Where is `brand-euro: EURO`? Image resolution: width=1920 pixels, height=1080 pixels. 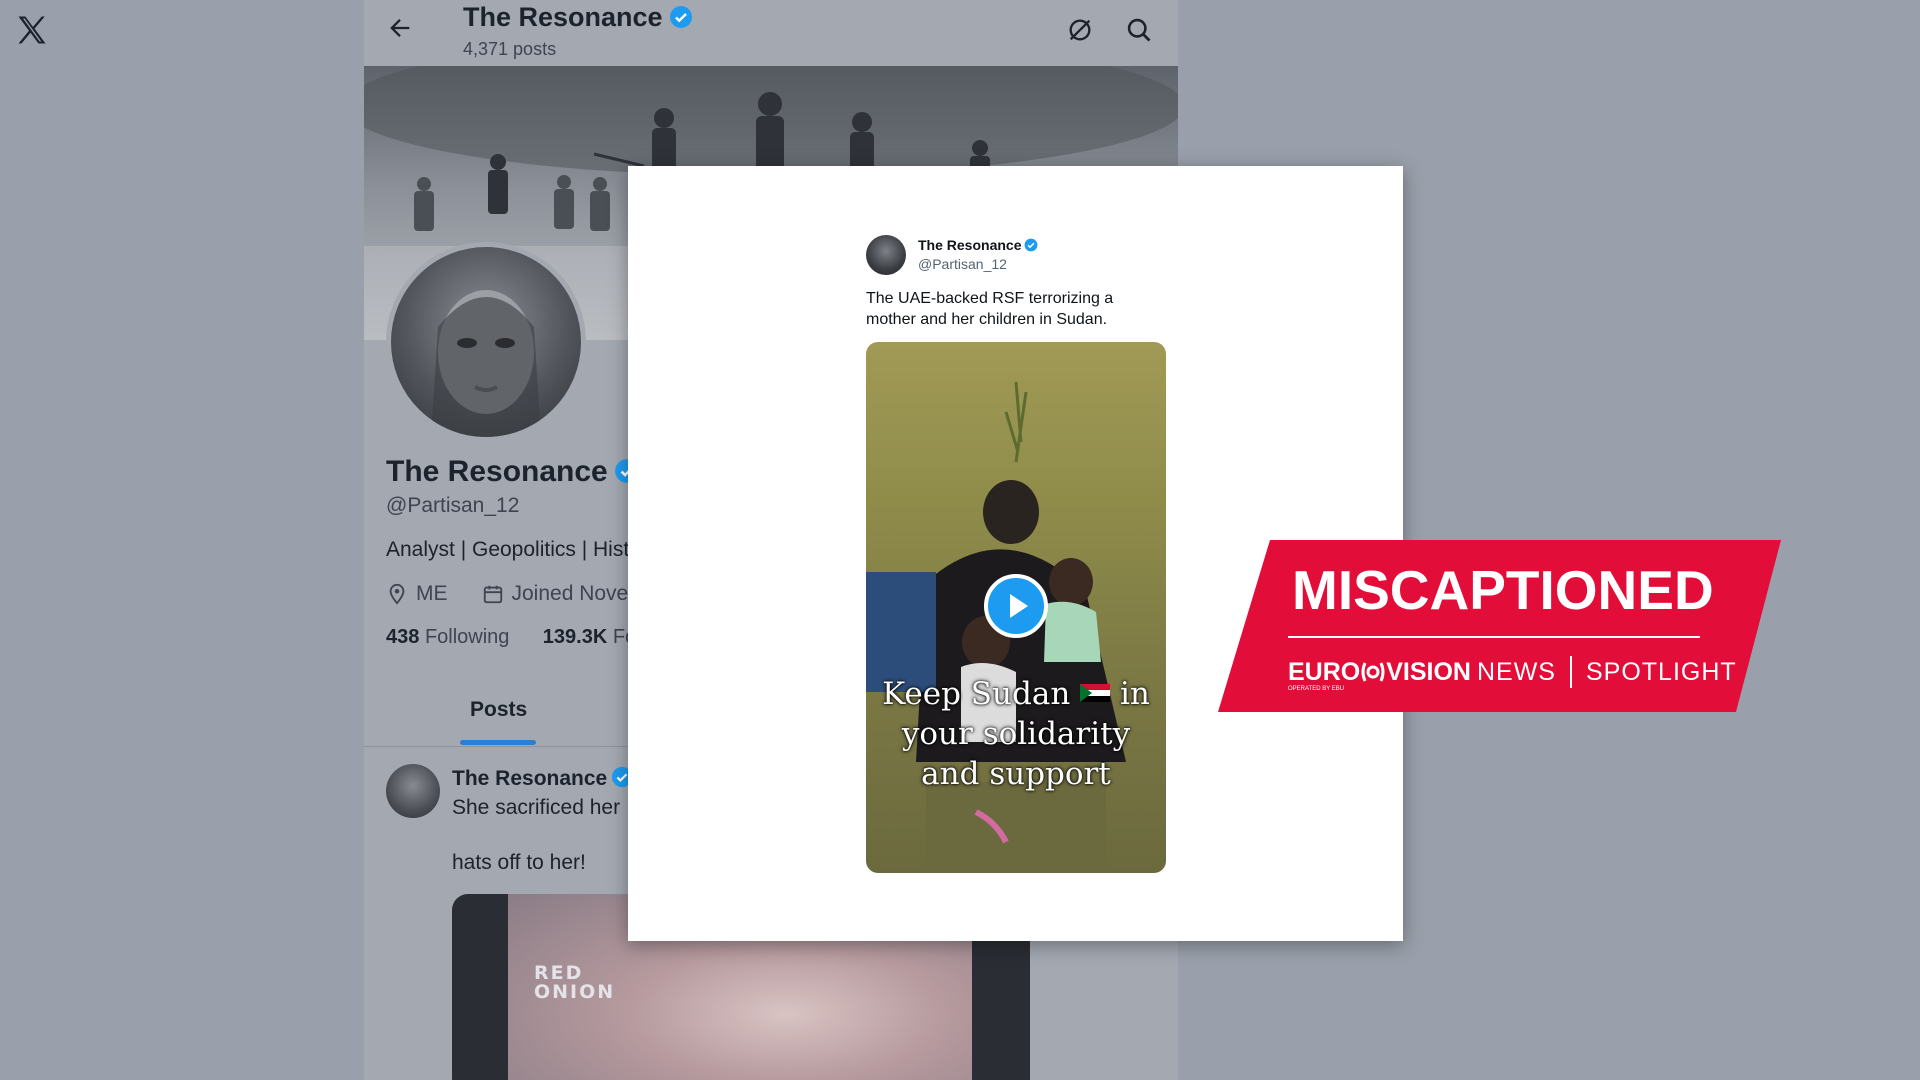 brand-euro: EURO is located at coordinates (1324, 671).